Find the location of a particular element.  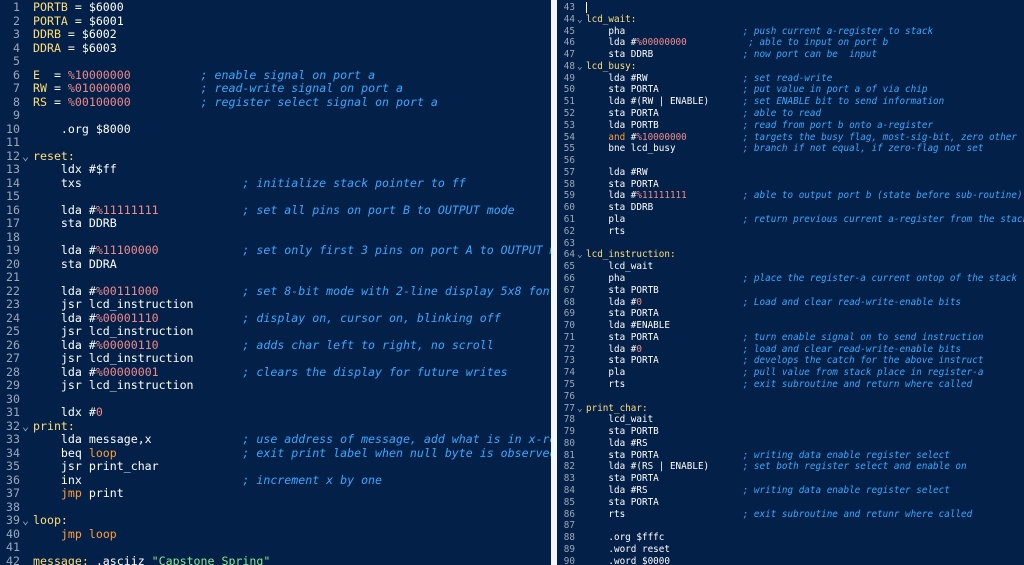

code-line: 47 sta DDRB ; now port can be input is located at coordinates (790, 55).